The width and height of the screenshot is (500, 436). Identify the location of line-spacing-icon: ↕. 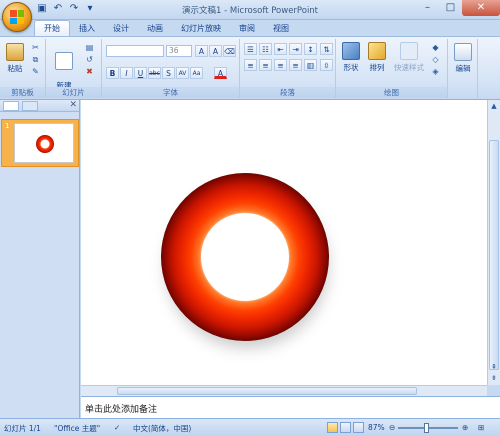
(310, 49).